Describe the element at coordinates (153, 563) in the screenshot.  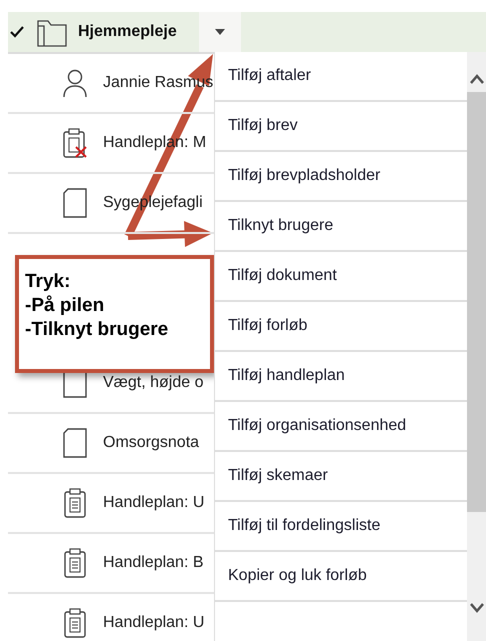
I see `row-label: Handleplan: B` at that location.